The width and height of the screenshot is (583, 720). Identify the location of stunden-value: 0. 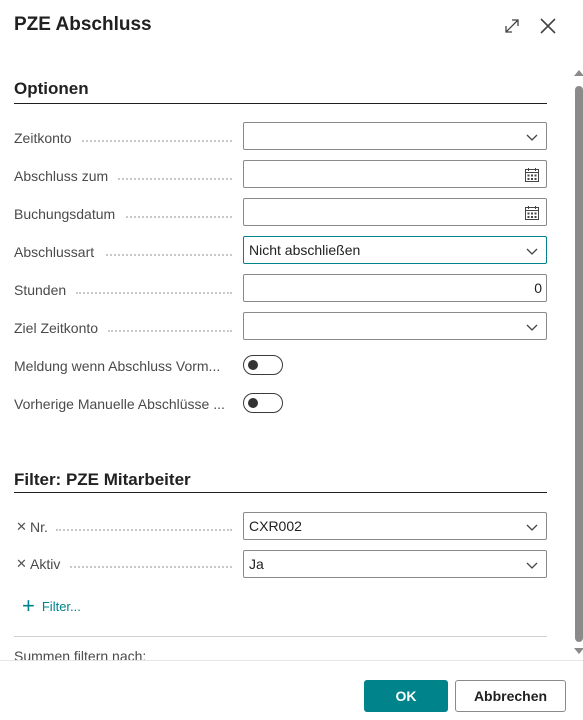
(538, 288).